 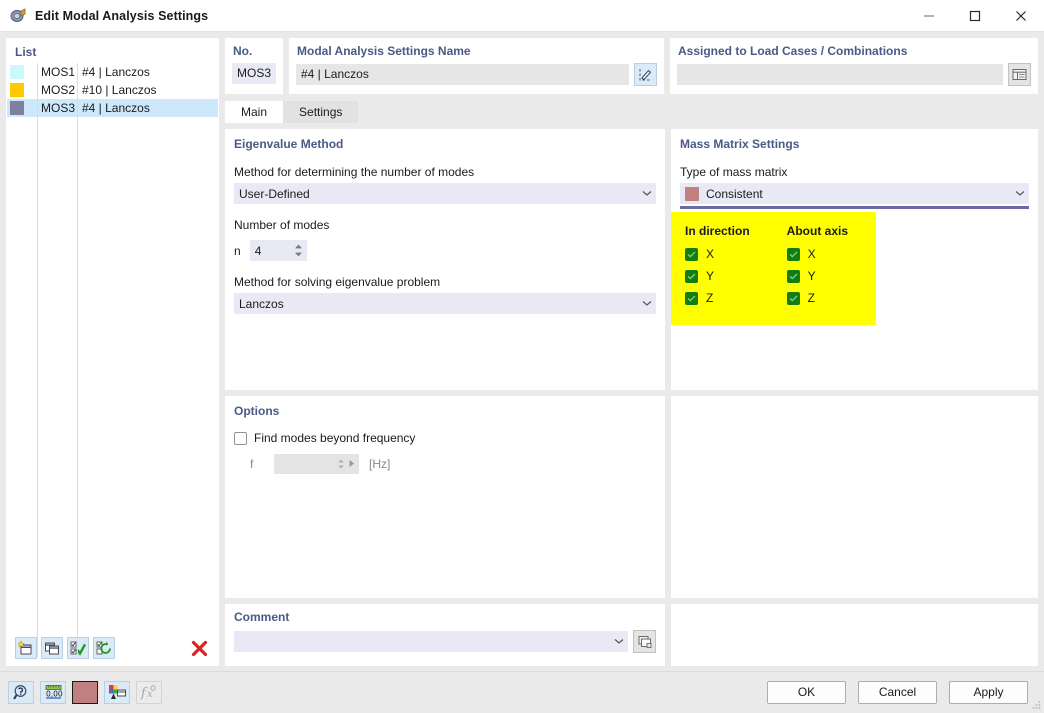 I want to click on tab-settings: Settings, so click(x=320, y=112).